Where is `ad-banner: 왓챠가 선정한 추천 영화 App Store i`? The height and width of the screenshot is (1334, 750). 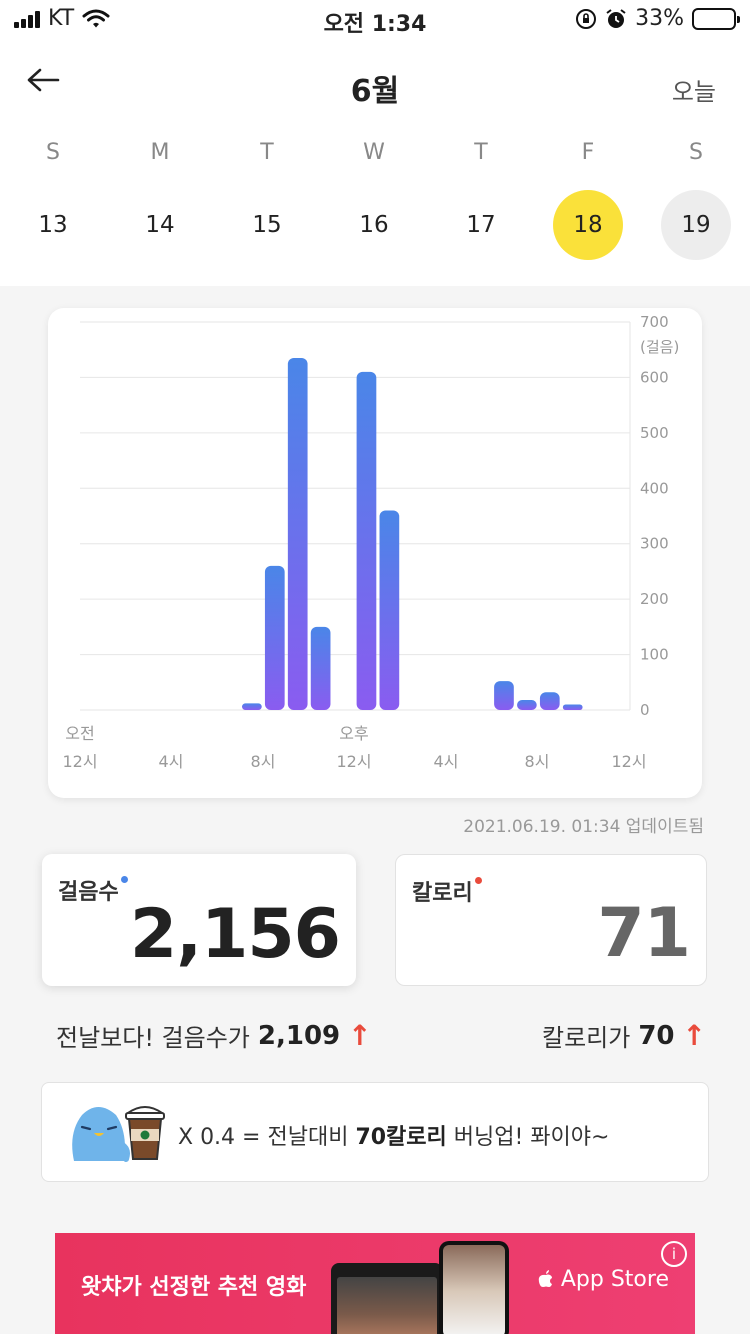 ad-banner: 왓챠가 선정한 추천 영화 App Store i is located at coordinates (375, 1283).